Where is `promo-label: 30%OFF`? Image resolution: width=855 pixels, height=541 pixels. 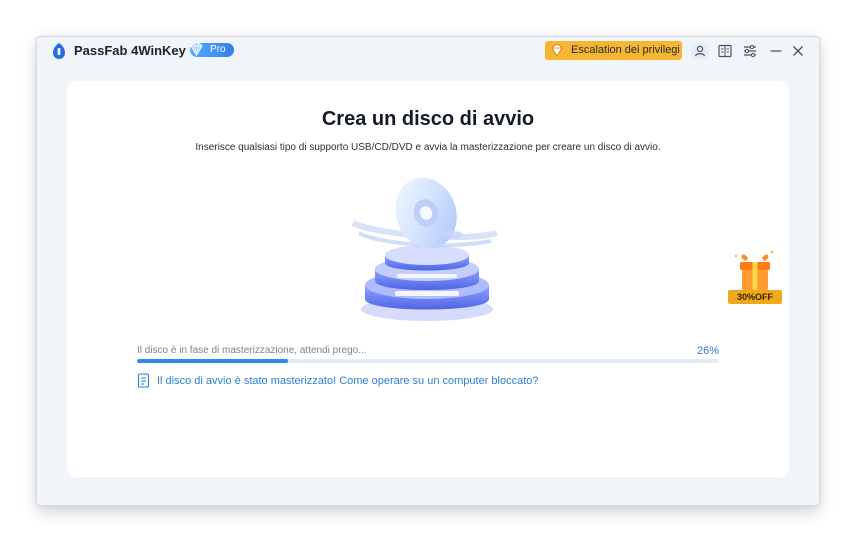 promo-label: 30%OFF is located at coordinates (755, 297).